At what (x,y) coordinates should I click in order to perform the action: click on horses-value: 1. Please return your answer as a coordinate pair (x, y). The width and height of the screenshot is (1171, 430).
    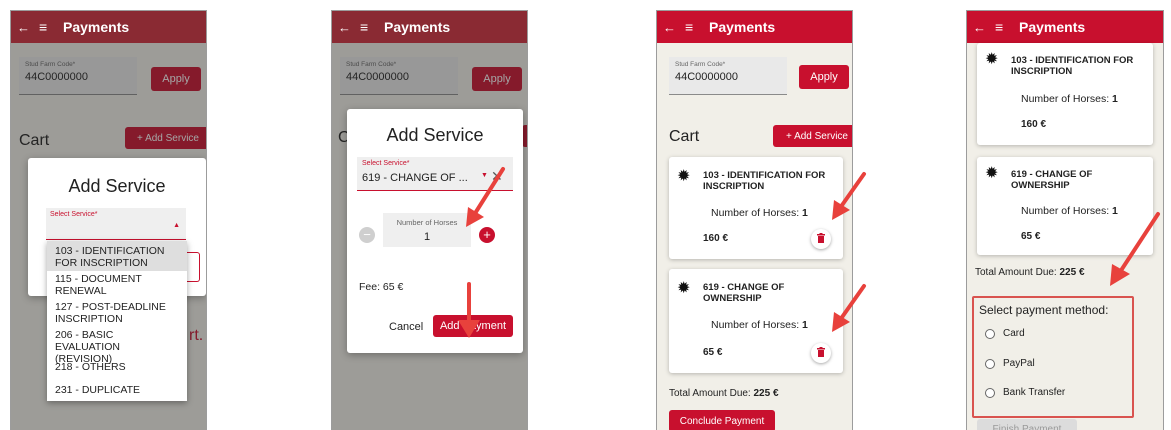
    Looking at the image, I should click on (427, 237).